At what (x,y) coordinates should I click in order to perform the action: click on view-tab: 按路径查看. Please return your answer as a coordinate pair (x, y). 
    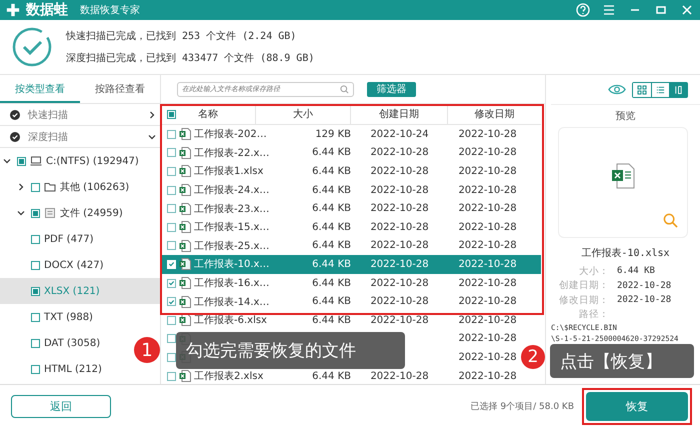
    Looking at the image, I should click on (120, 89).